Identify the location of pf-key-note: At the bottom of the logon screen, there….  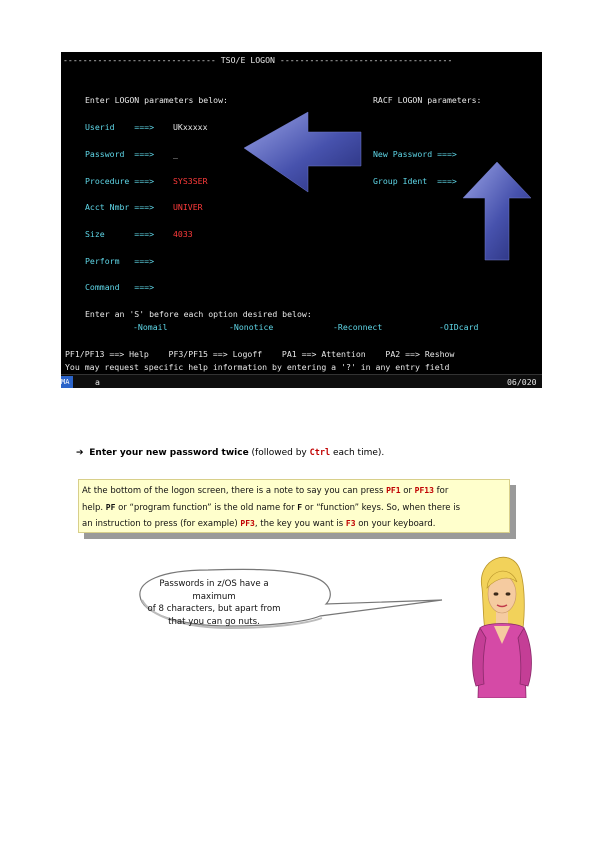
(294, 506).